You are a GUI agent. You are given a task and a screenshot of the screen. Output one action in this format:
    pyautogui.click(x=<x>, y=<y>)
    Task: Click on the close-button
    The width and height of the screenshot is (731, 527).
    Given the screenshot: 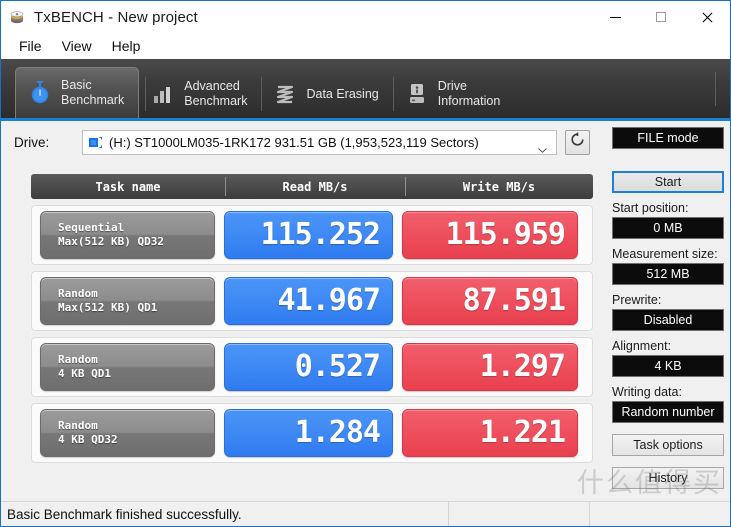 What is the action you would take?
    pyautogui.click(x=707, y=17)
    